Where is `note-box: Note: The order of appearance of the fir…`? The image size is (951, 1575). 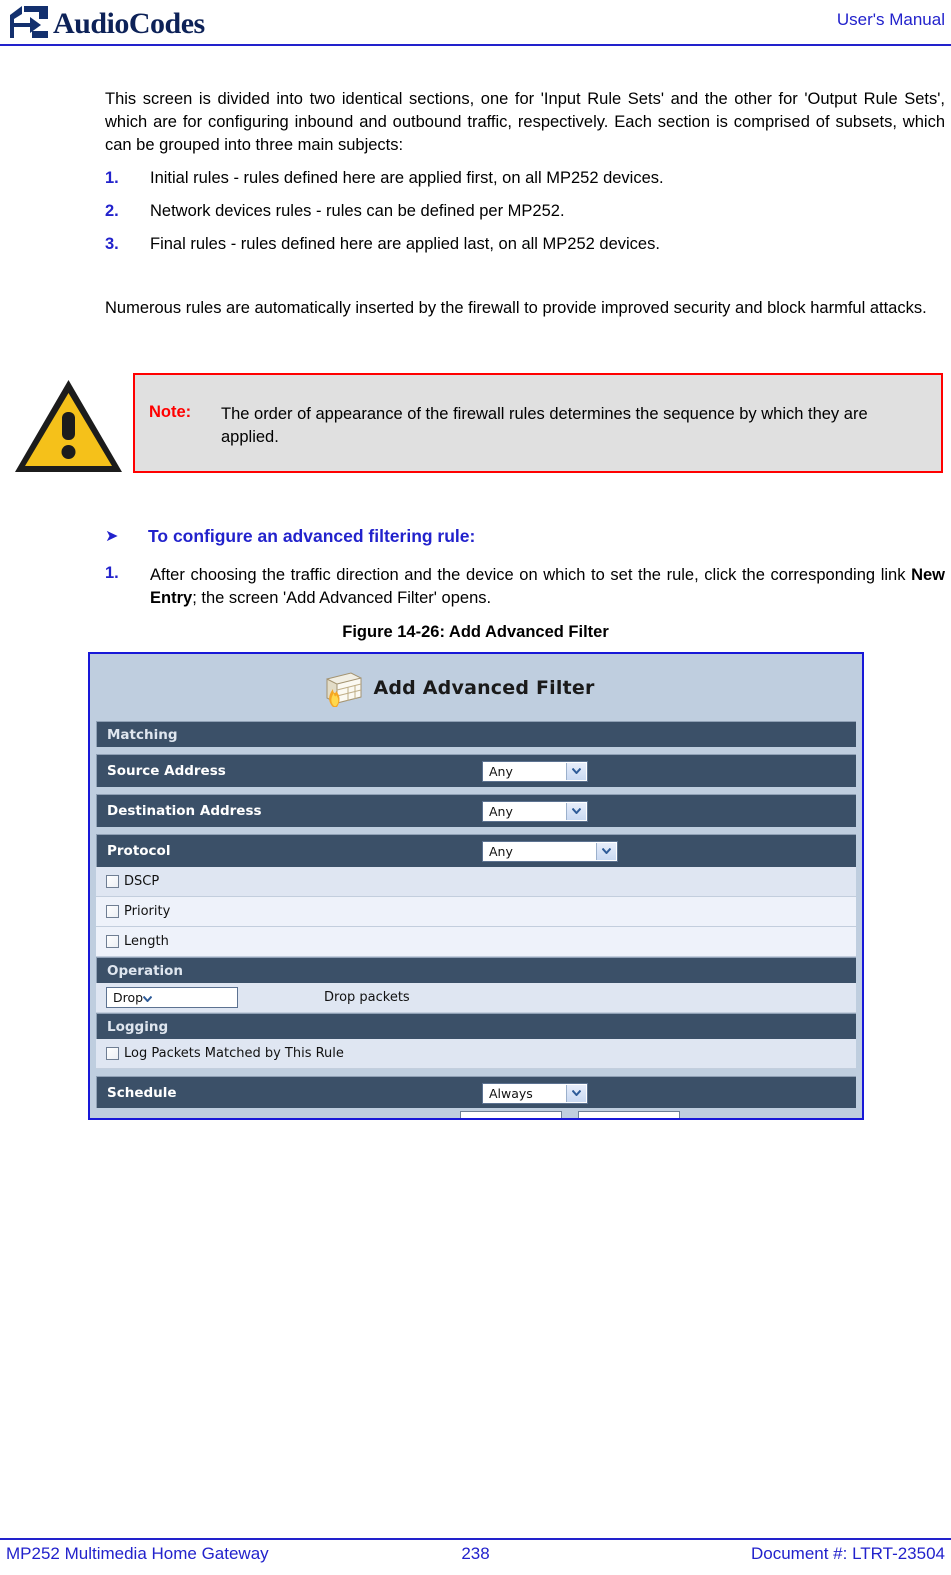
note-box: Note: The order of appearance of the fir… is located at coordinates (538, 423).